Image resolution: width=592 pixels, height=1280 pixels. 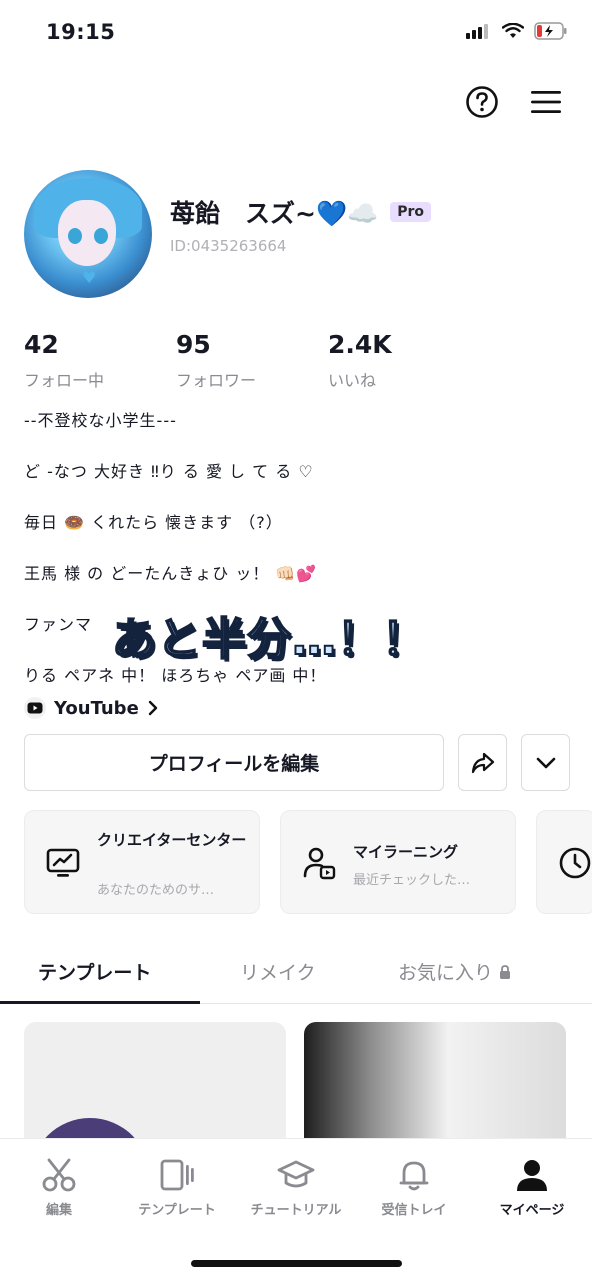 I want to click on bio-line: --不登校な小学生---, so click(x=100, y=420).